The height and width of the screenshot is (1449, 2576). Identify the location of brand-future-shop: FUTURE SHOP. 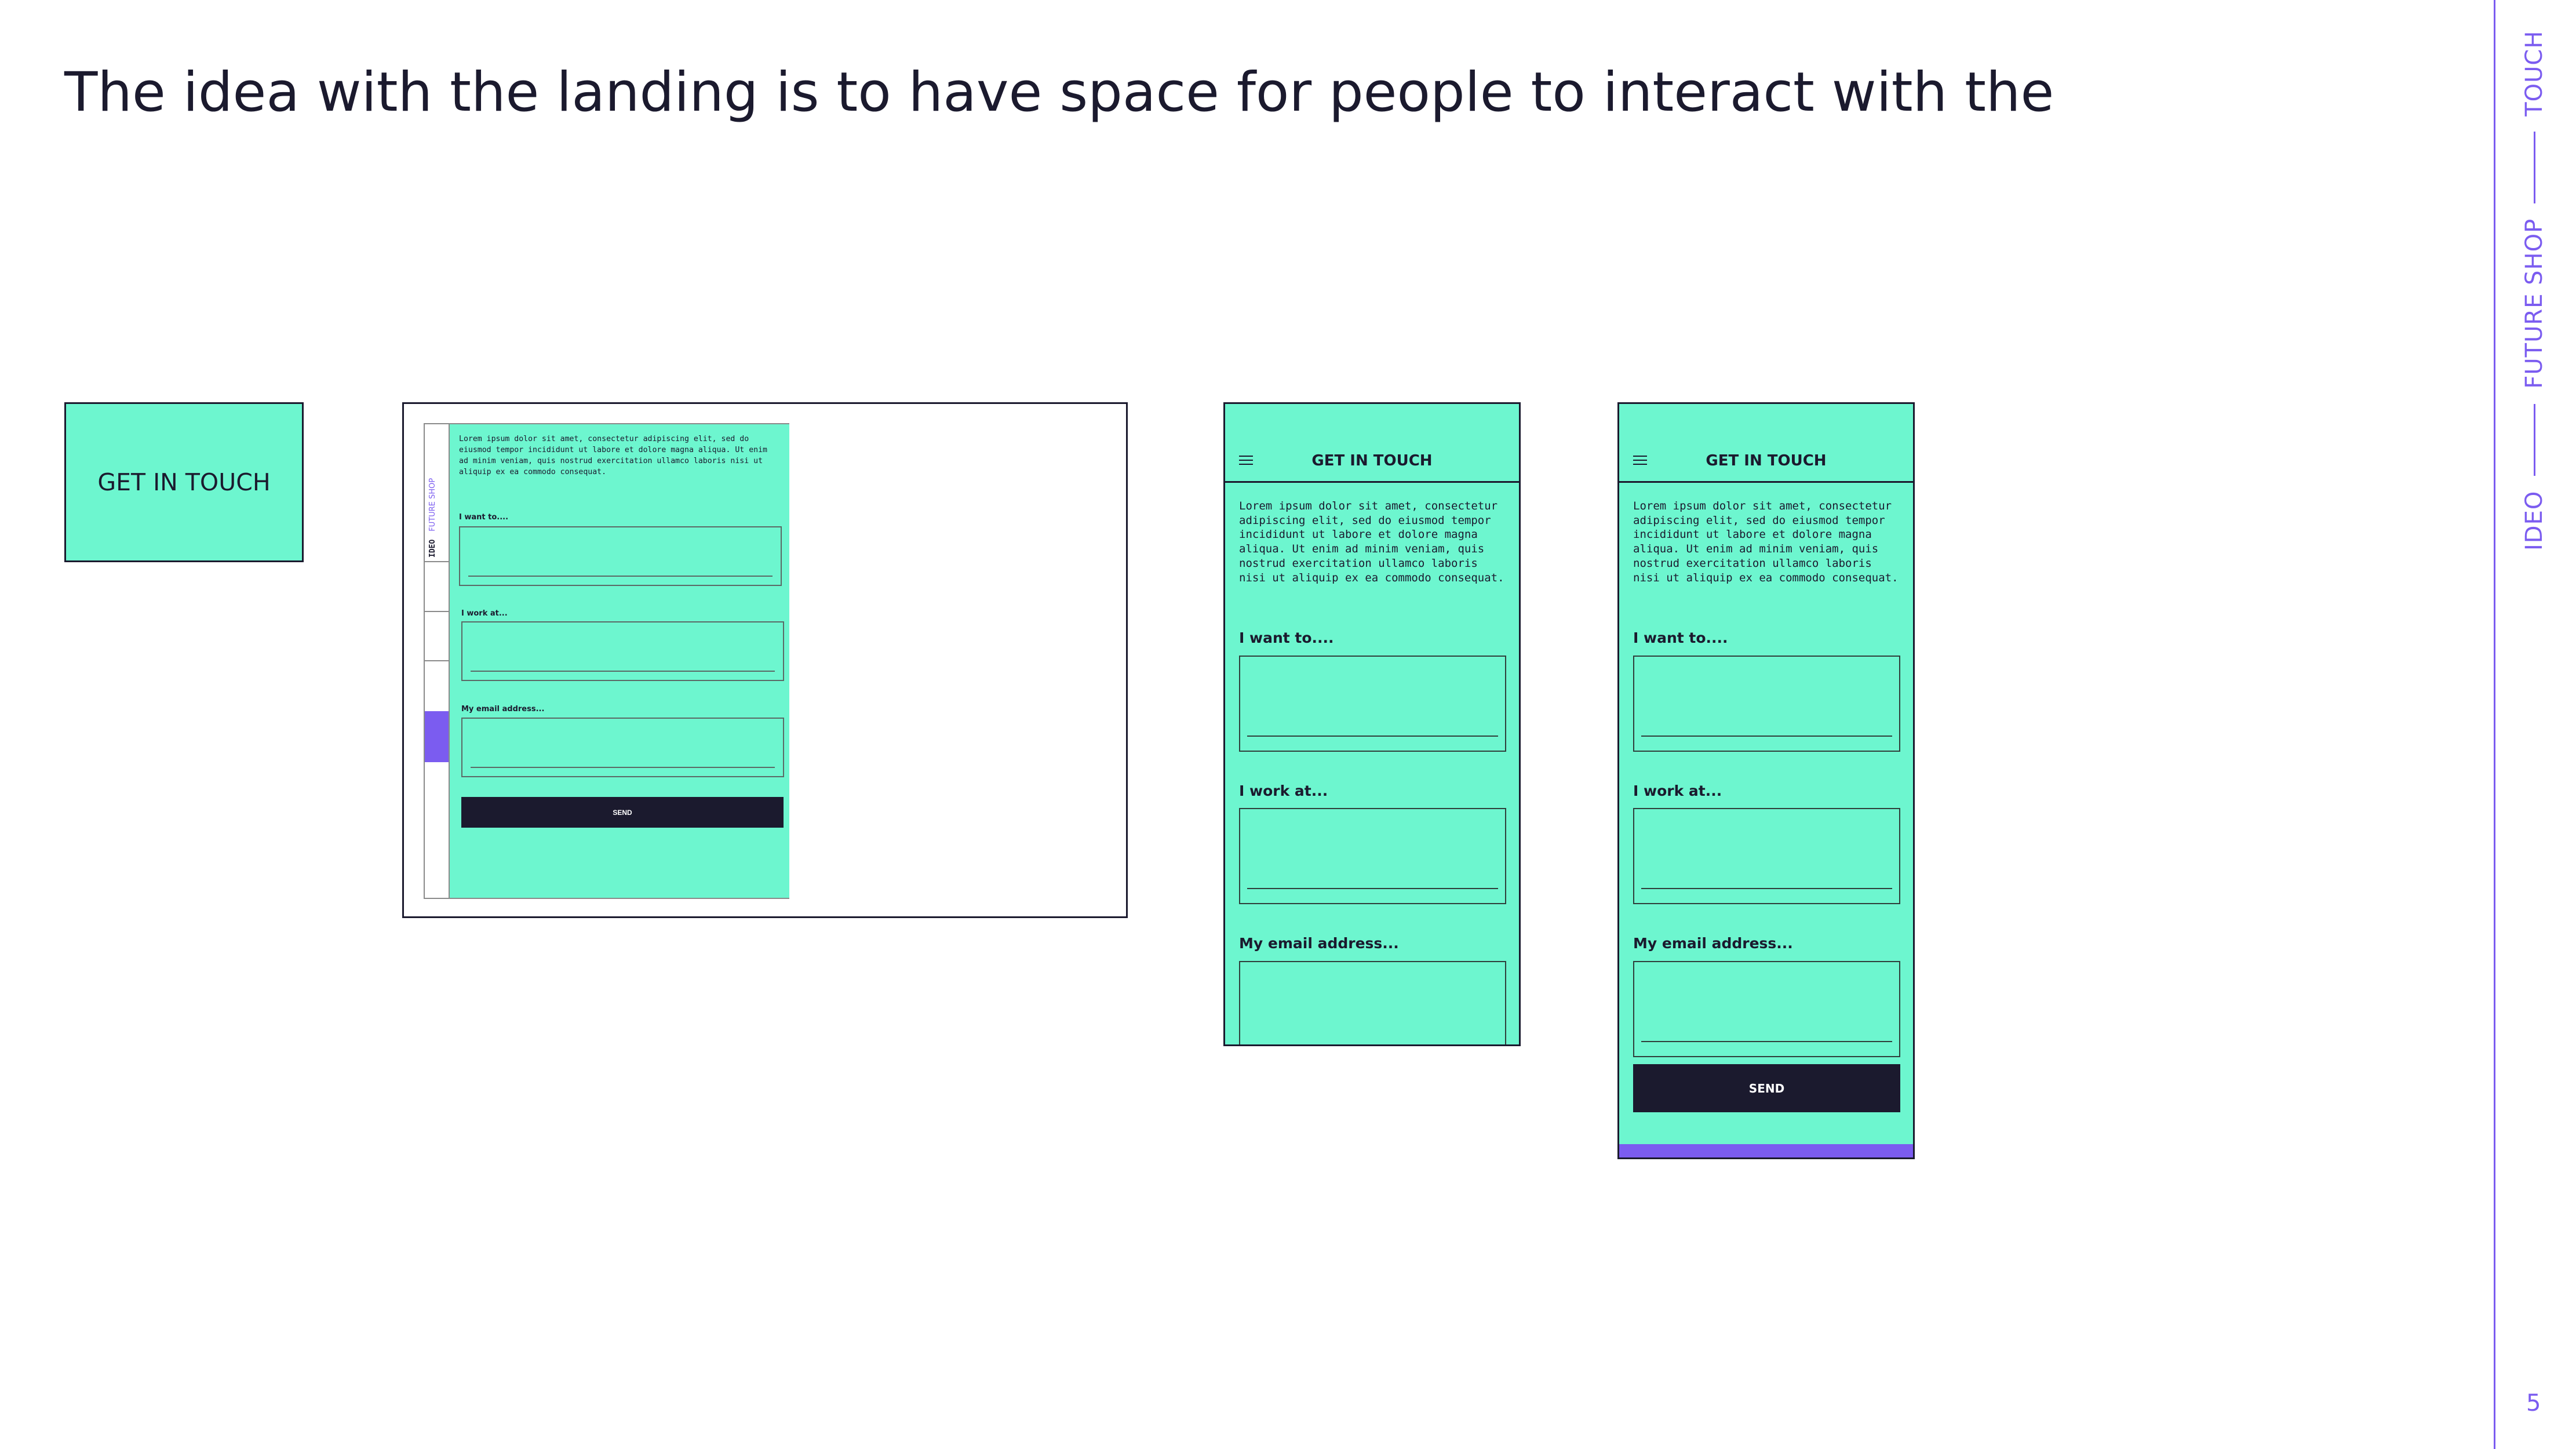
(432, 505).